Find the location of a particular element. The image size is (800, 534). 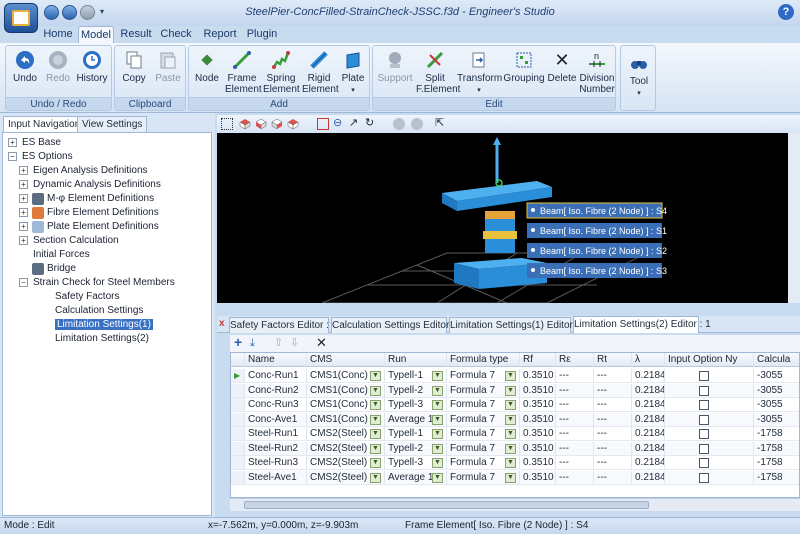

table-cell: CMS1(Conc) ▼ is located at coordinates (346, 376).